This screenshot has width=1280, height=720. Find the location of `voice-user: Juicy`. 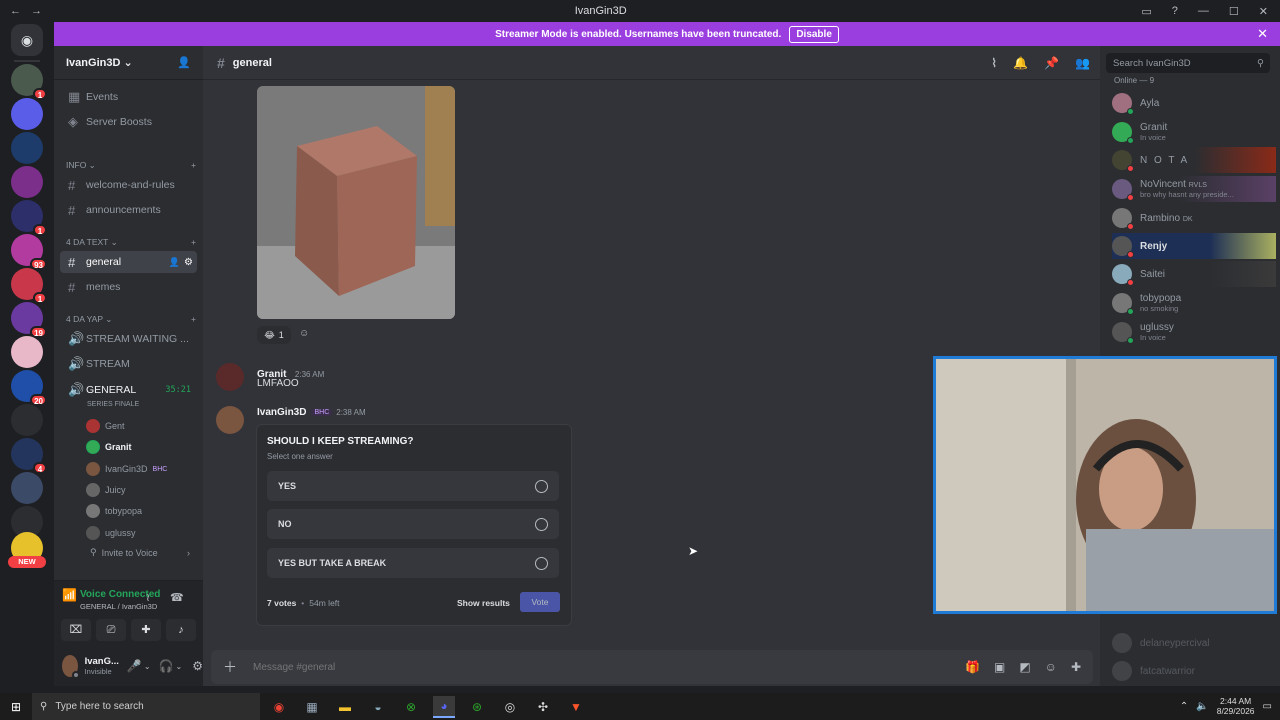

voice-user: Juicy is located at coordinates (106, 490).